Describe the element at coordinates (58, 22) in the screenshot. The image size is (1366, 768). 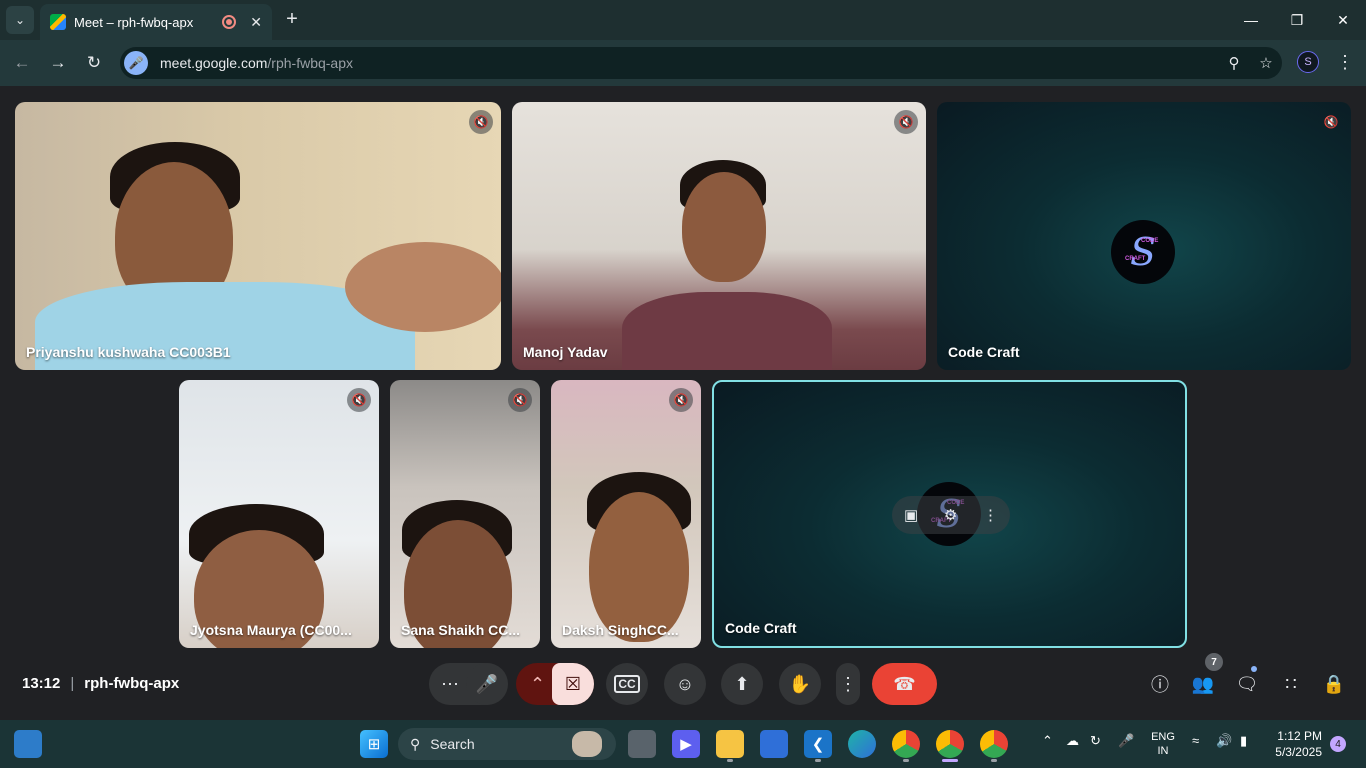
I see `meet-favicon-icon` at that location.